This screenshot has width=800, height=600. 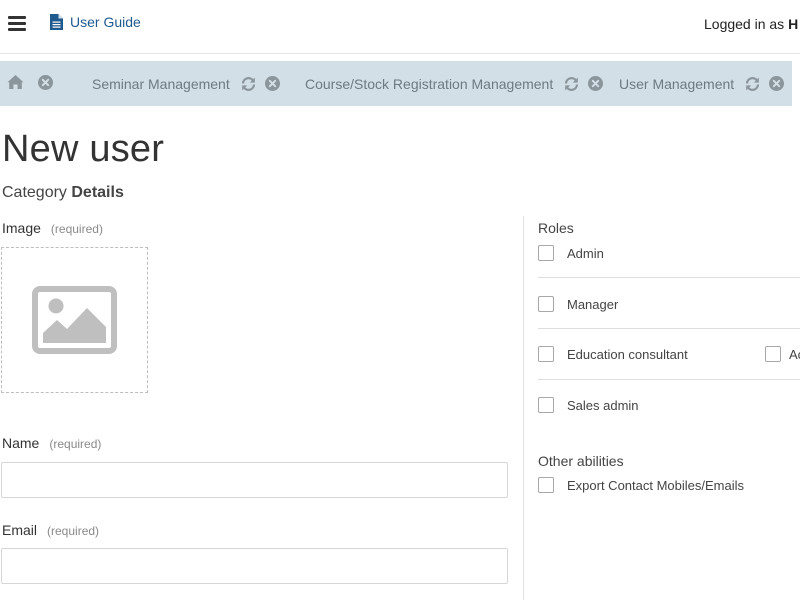 I want to click on role-extra: Ac, so click(x=782, y=354).